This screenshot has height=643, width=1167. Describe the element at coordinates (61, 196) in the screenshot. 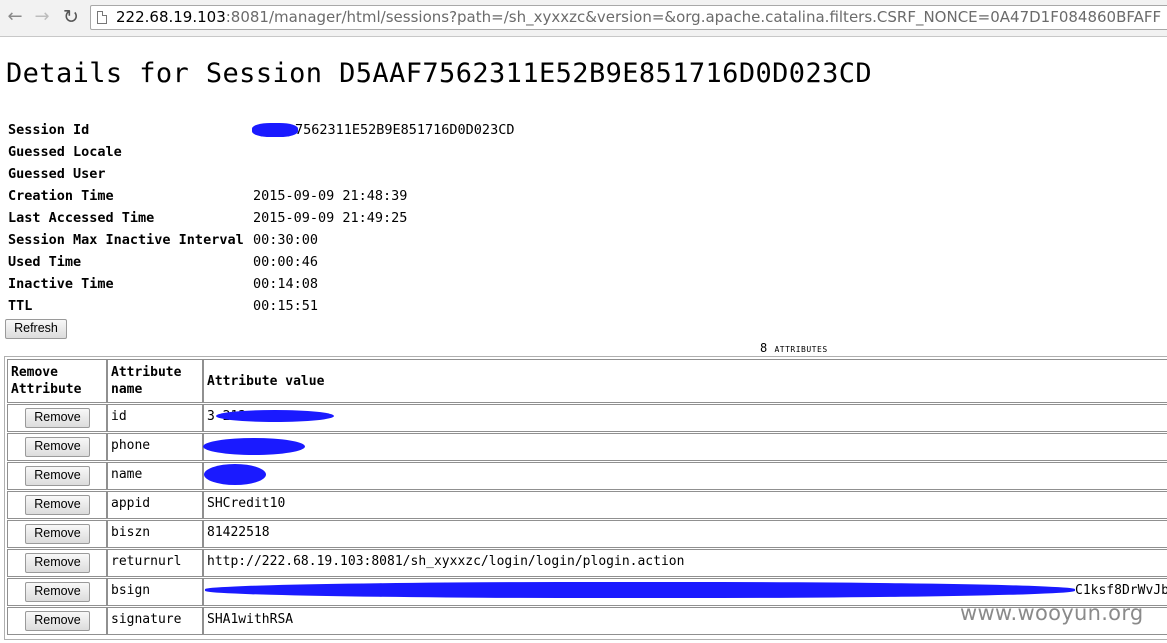

I see `detail-label-creation-time: Creation Time` at that location.